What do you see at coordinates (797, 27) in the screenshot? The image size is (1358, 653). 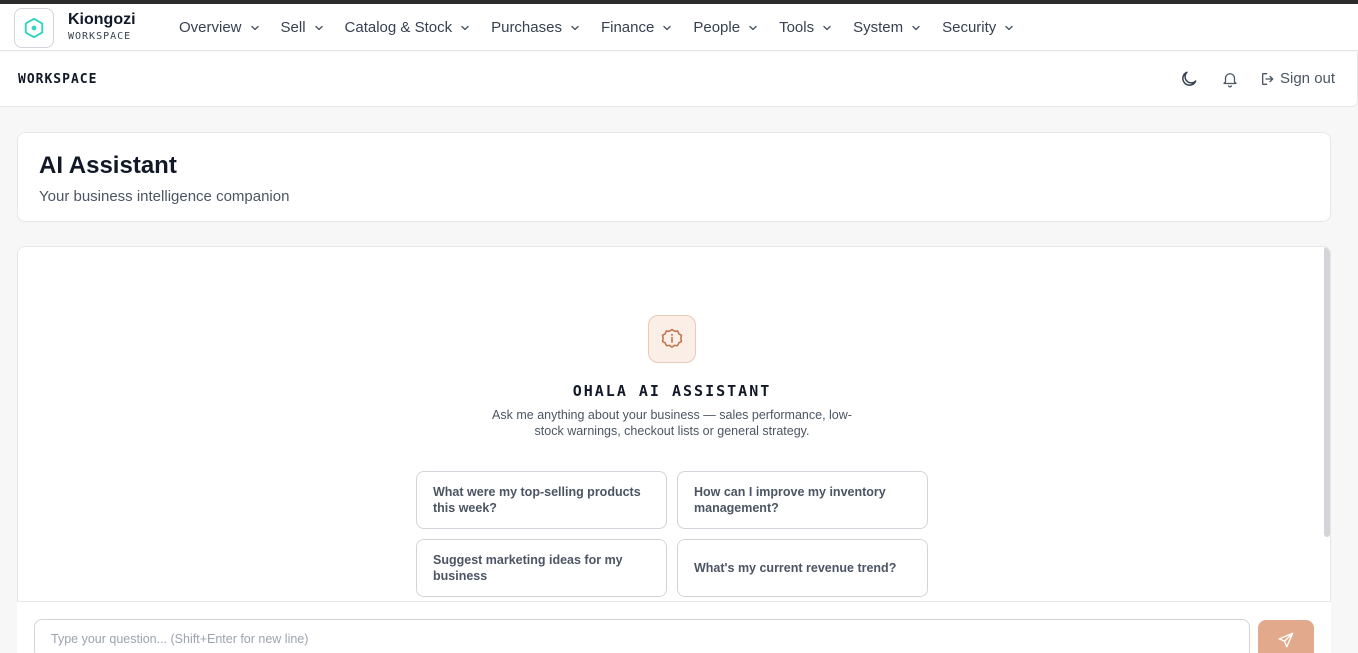 I see `nav-label: Tools` at bounding box center [797, 27].